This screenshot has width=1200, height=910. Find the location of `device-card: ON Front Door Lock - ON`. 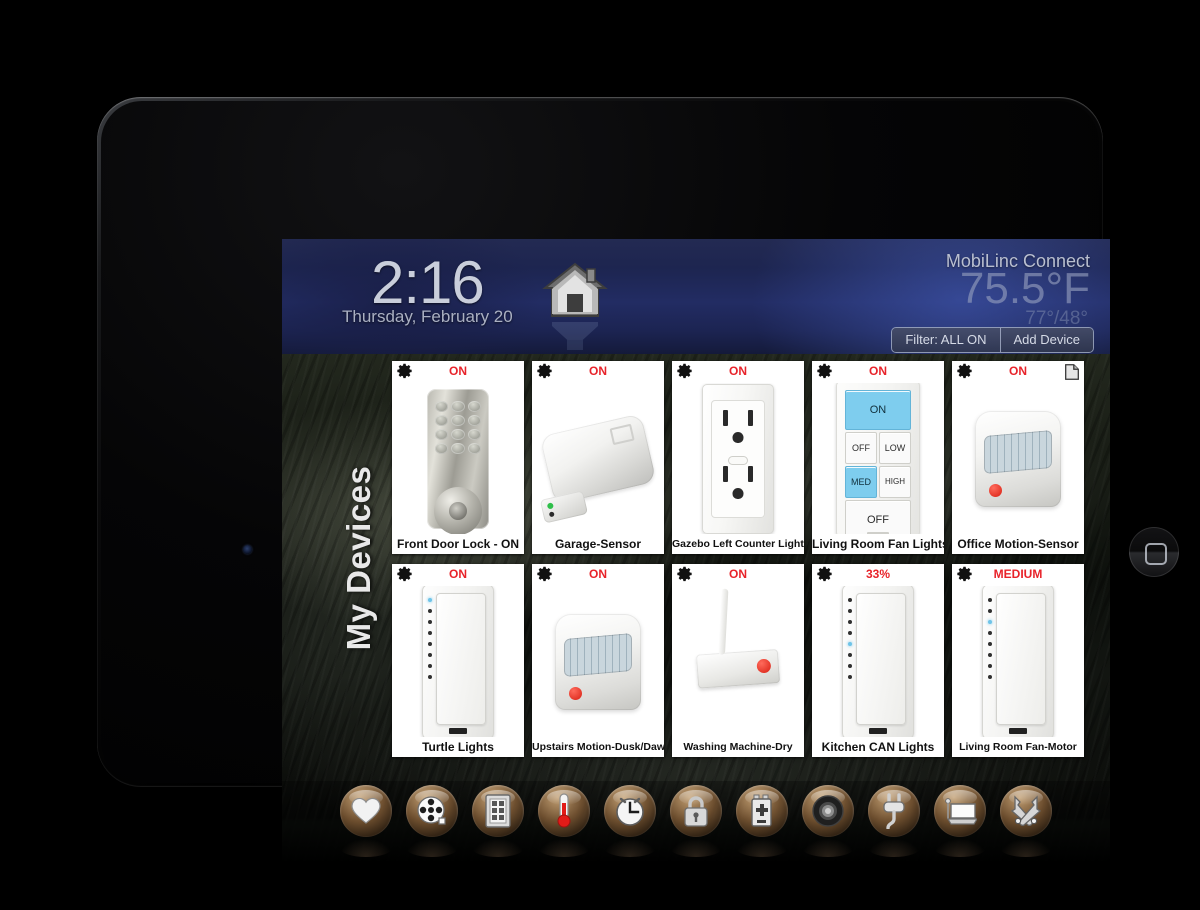

device-card: ON Front Door Lock - ON is located at coordinates (458, 457).